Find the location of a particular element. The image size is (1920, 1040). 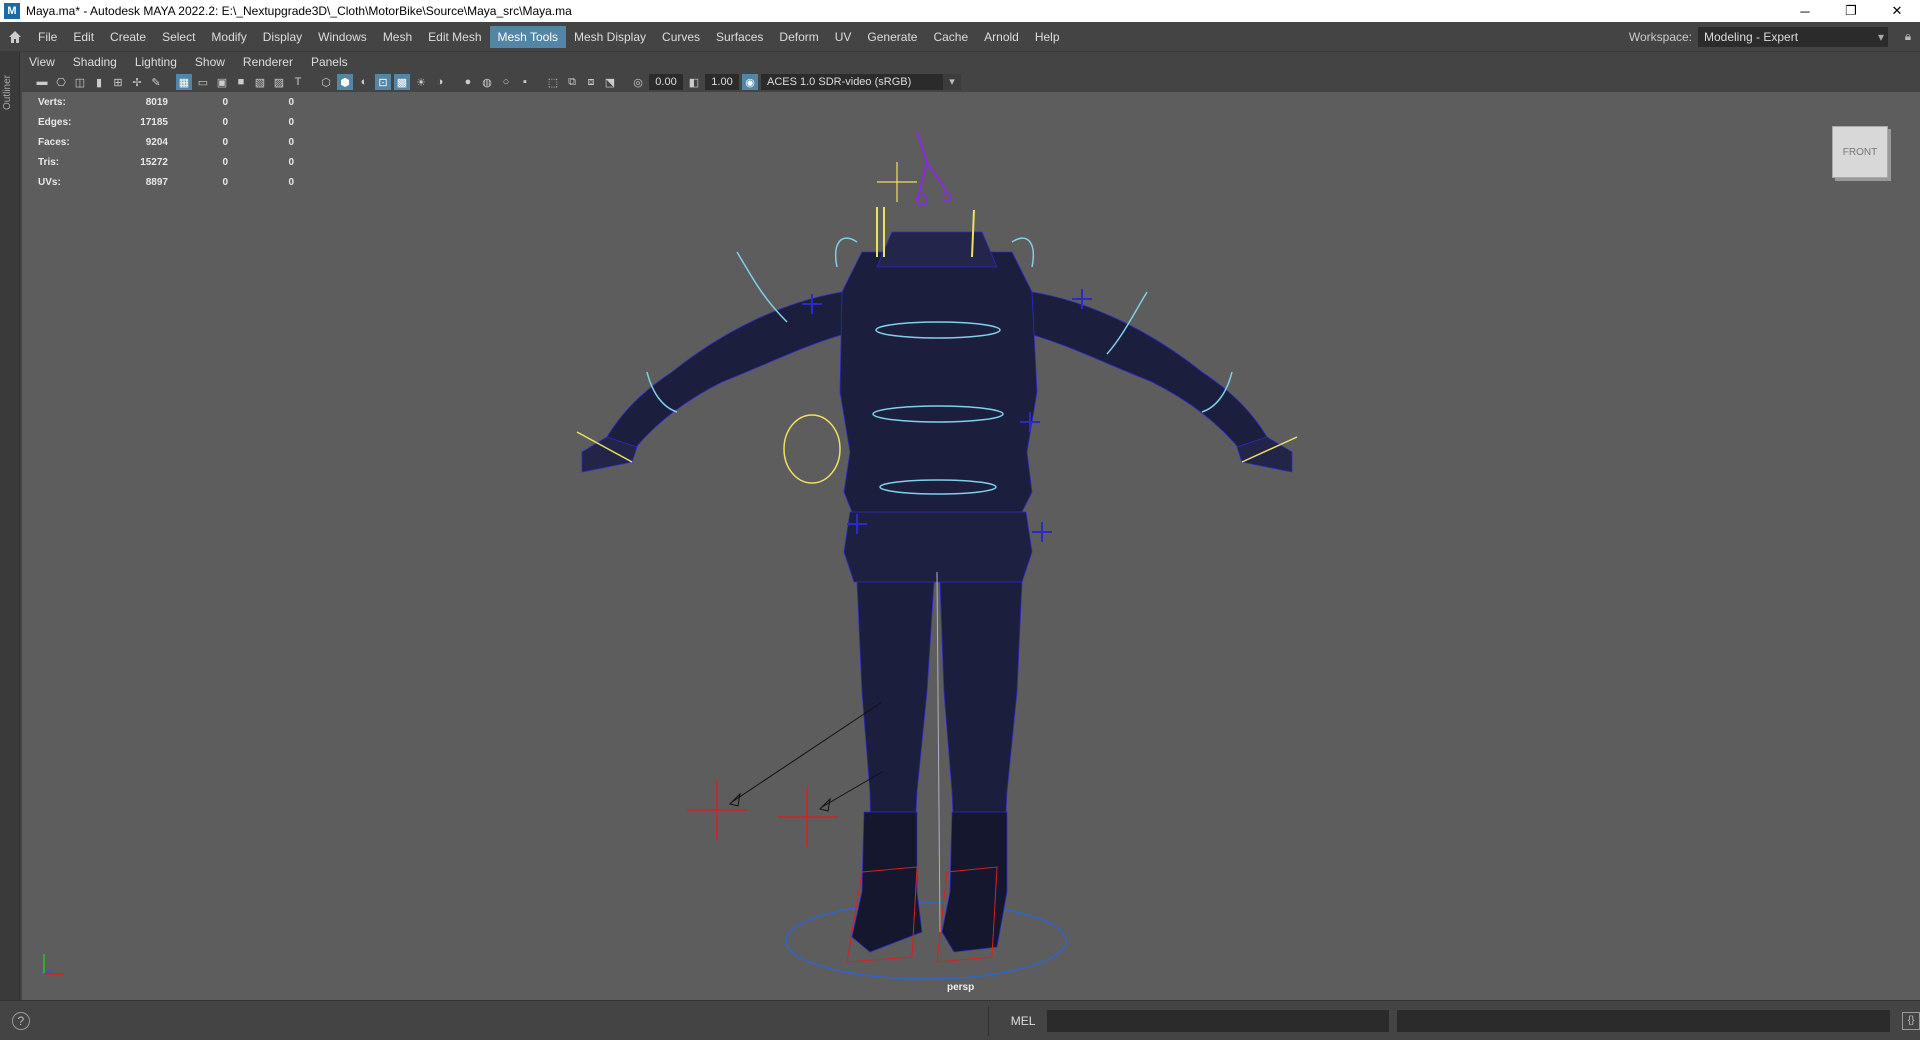

menu-windows: Windows is located at coordinates (342, 37).